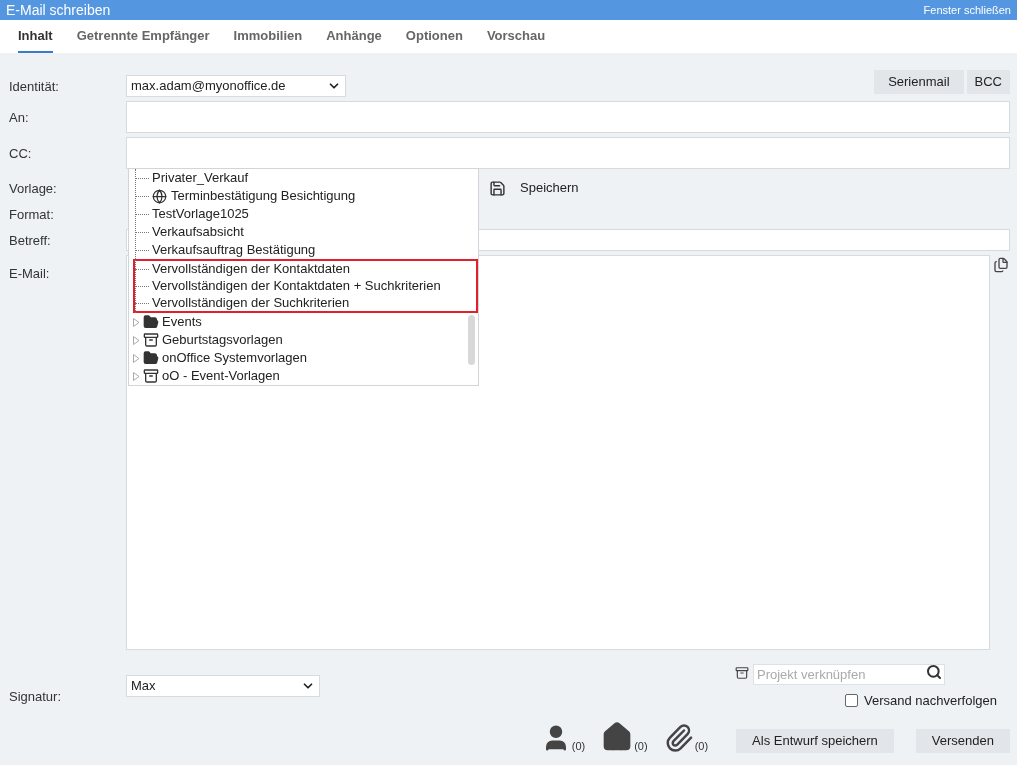 The image size is (1017, 765). What do you see at coordinates (182, 322) in the screenshot?
I see `folder-item: Events` at bounding box center [182, 322].